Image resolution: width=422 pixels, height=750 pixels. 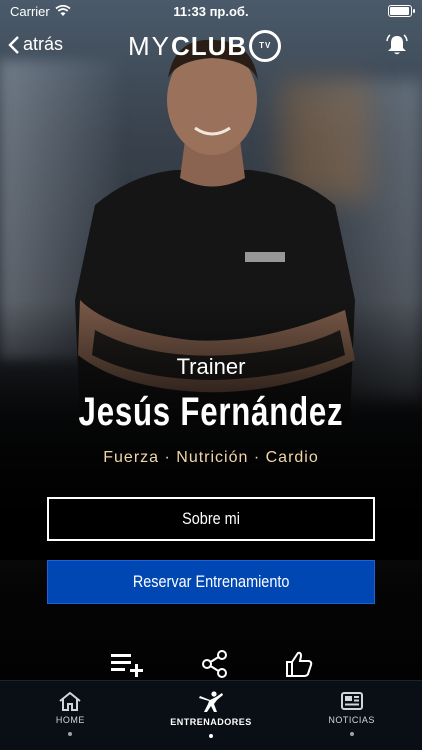 I want to click on logo-tv-icon: TV, so click(x=265, y=46).